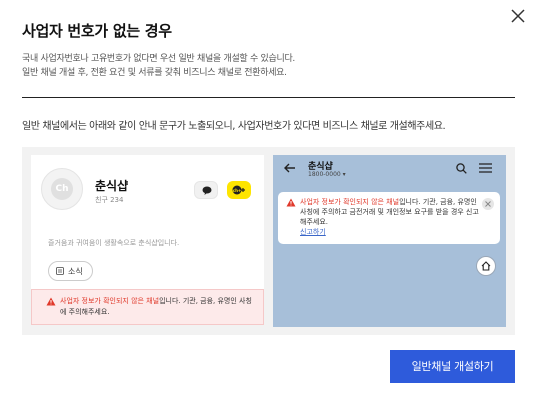 The width and height of the screenshot is (535, 409). I want to click on channel-description: 즐거움과 귀여움이 생활속으로 춘식샵입니다., so click(114, 243).